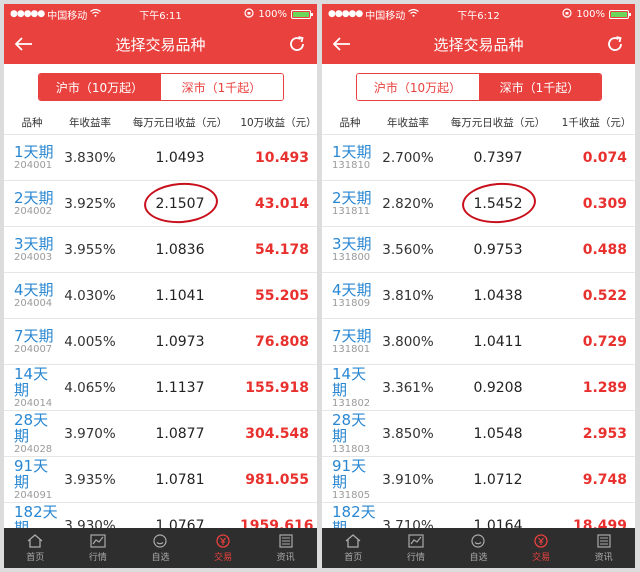 Image resolution: width=640 pixels, height=572 pixels. I want to click on table-row: 3天期 131800 3.560% 0.9753 0.488, so click(478, 249).